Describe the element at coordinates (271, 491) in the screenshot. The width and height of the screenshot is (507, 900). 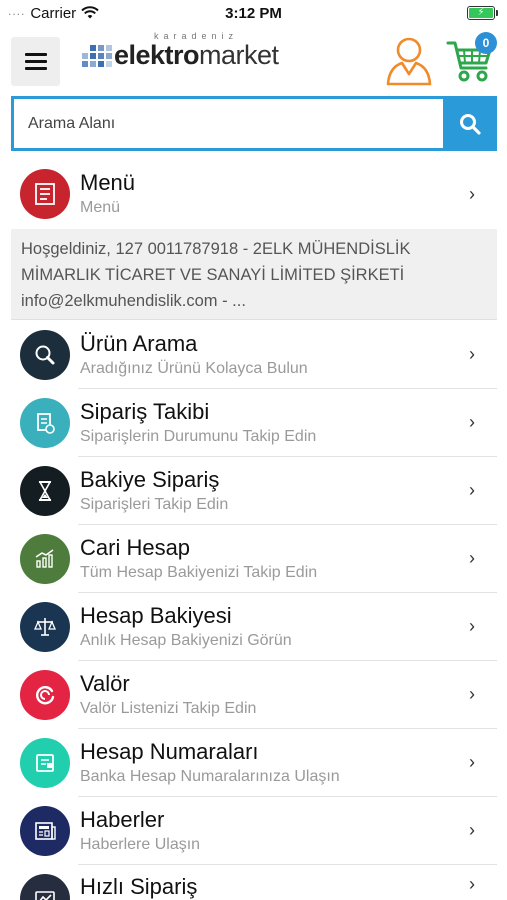
I see `menu-item-texts: Bakiye Sipariş Siparişleri Takip Edin` at that location.